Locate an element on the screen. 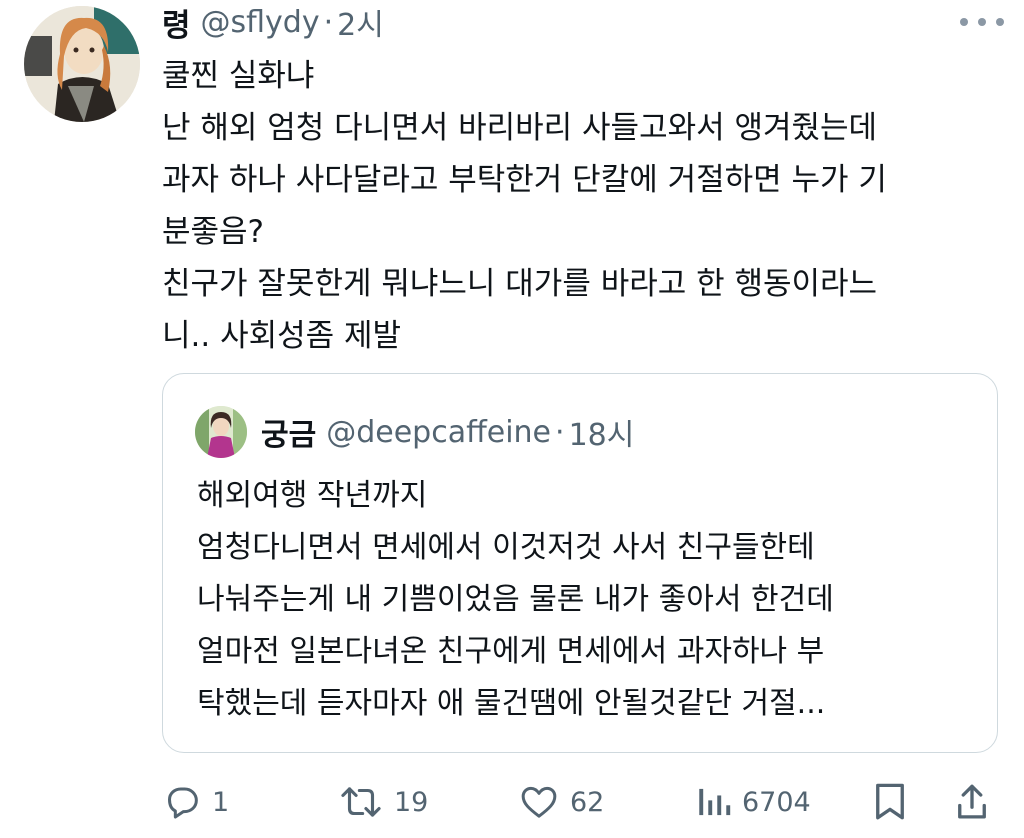 The image size is (1024, 838). views-icon is located at coordinates (715, 802).